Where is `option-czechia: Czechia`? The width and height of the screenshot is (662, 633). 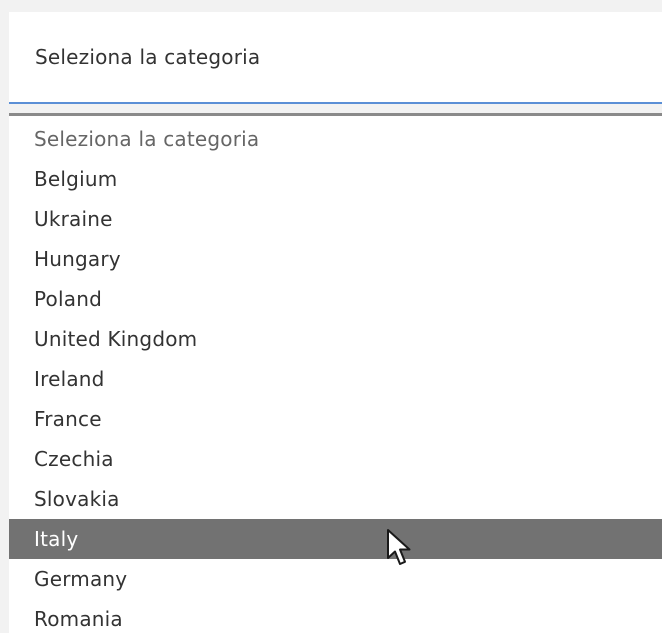
option-czechia: Czechia is located at coordinates (335, 459).